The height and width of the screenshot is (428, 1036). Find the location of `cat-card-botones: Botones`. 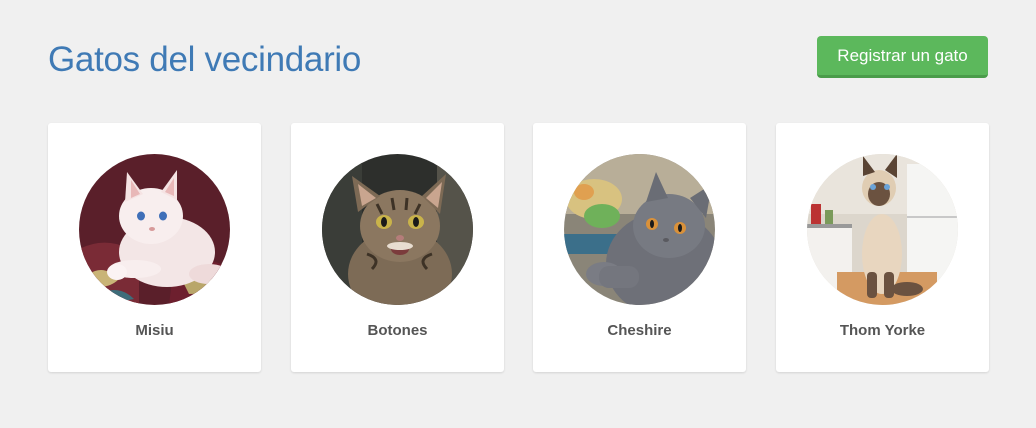

cat-card-botones: Botones is located at coordinates (397, 247).